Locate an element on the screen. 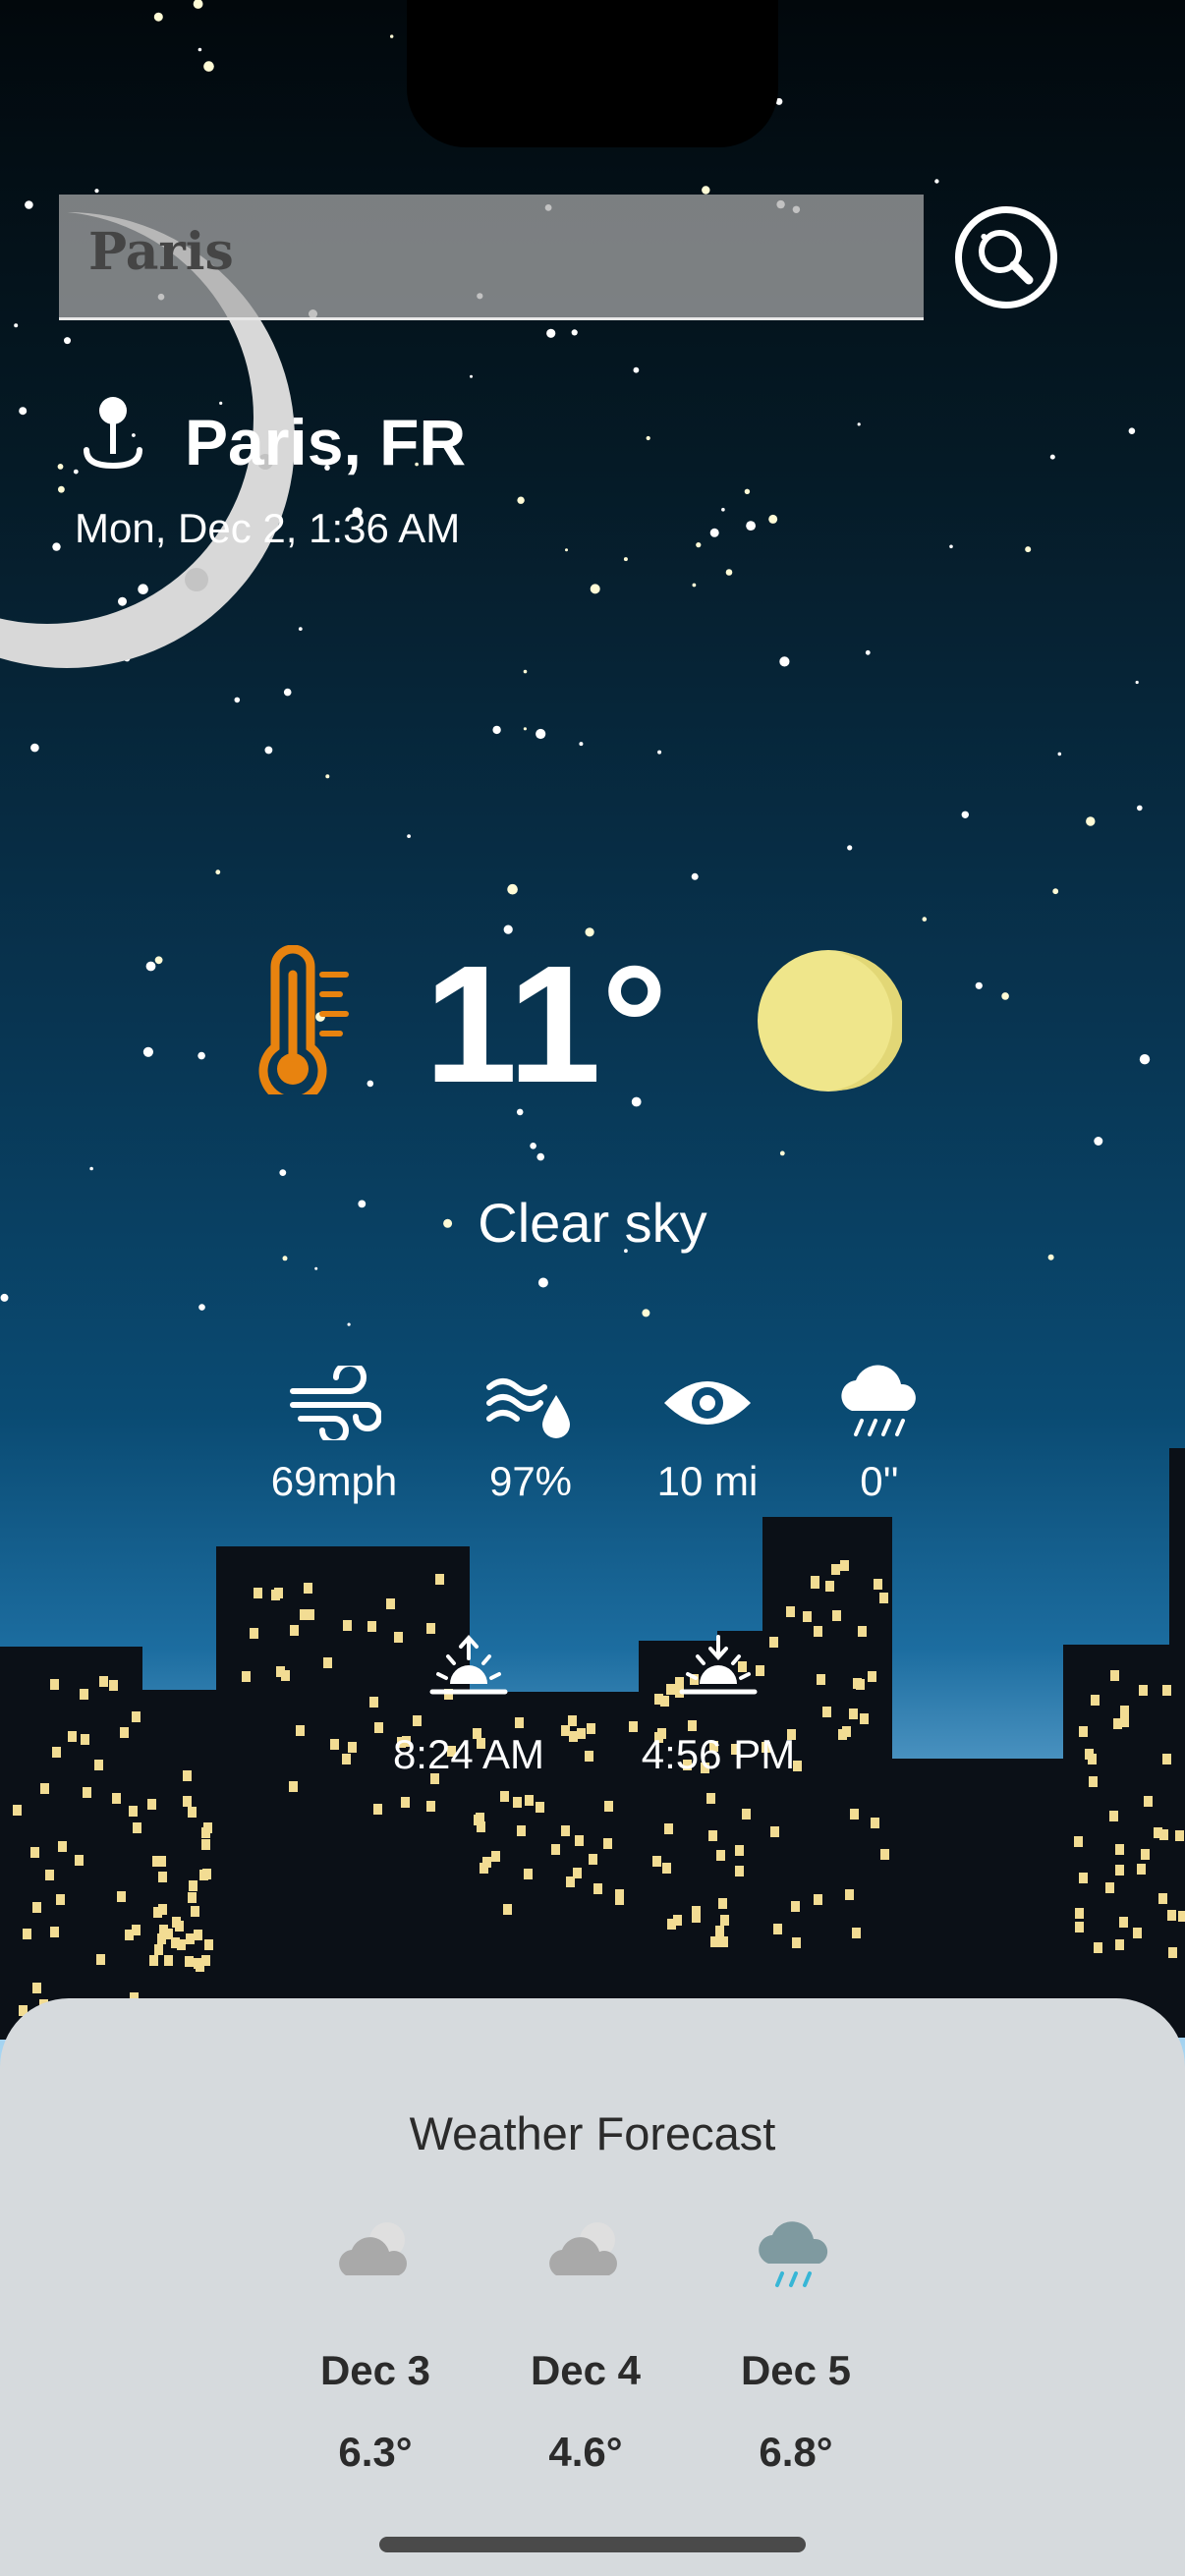 This screenshot has height=2576, width=1185. forecast-day-2: Dec 4 4.6° is located at coordinates (586, 2287).